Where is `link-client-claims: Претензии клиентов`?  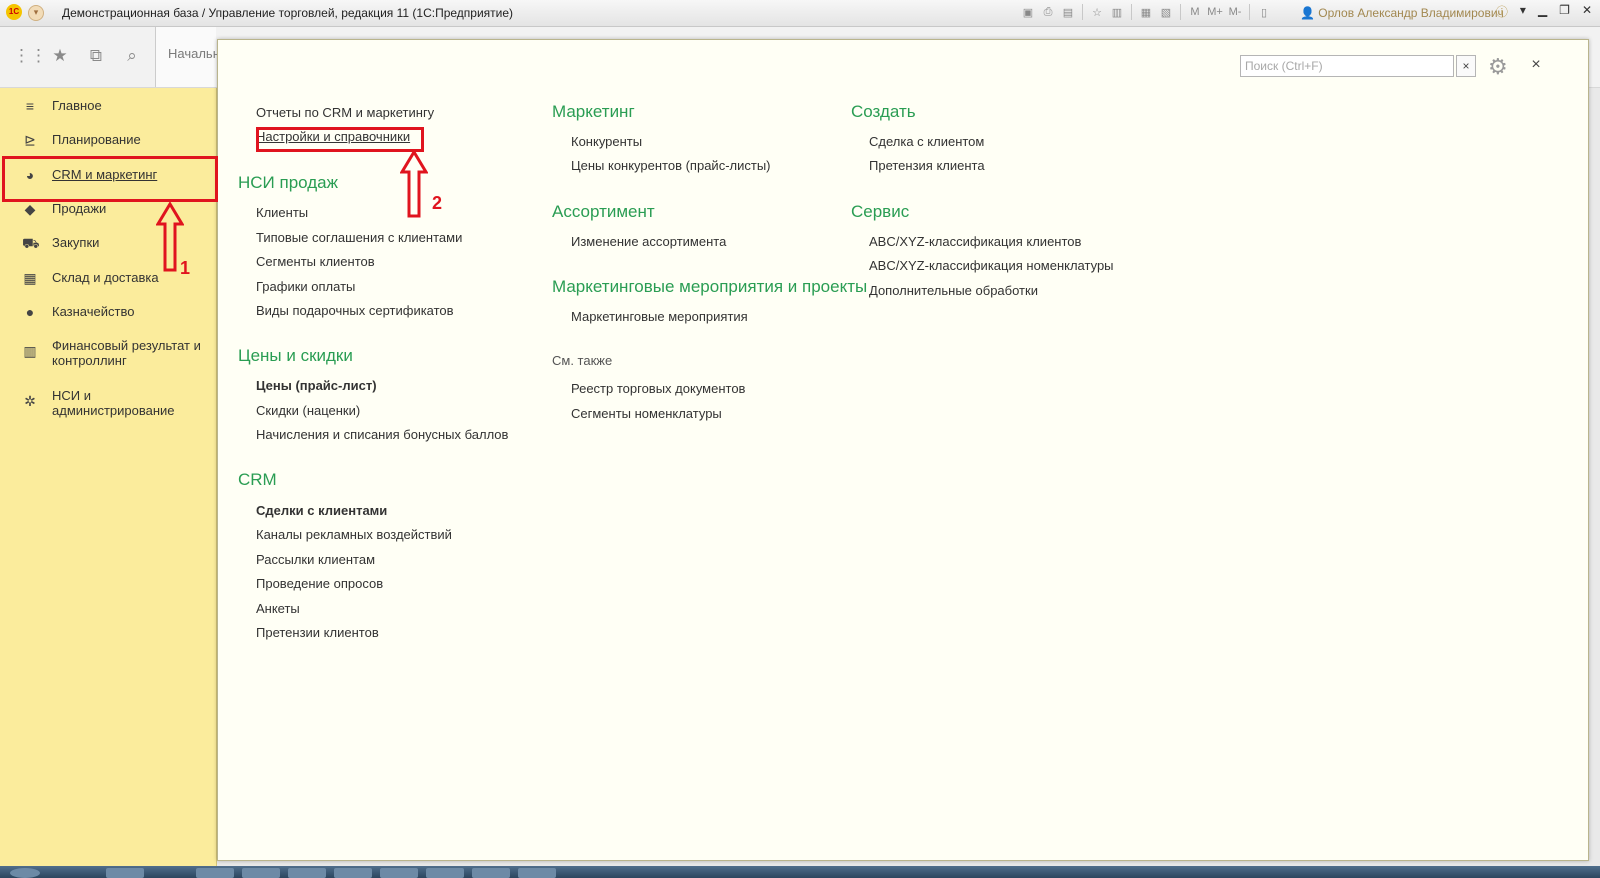 link-client-claims: Претензии клиентов is located at coordinates (317, 632).